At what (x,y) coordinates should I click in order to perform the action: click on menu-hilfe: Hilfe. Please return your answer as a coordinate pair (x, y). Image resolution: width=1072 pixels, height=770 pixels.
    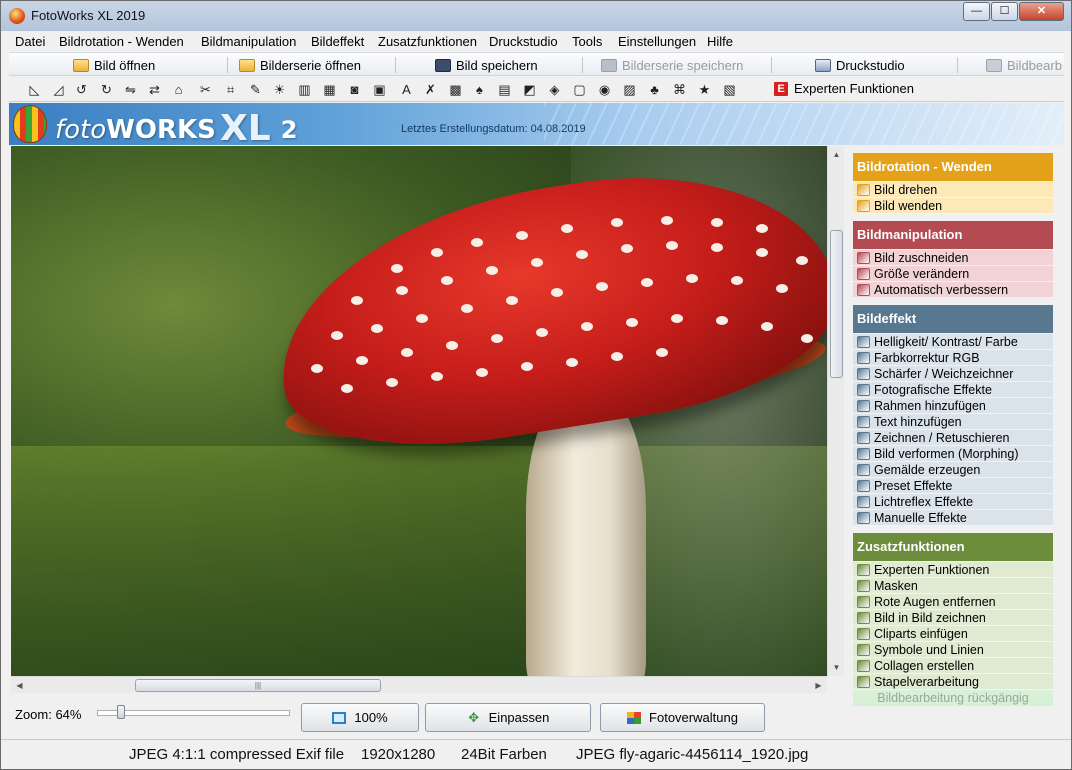
    Looking at the image, I should click on (720, 41).